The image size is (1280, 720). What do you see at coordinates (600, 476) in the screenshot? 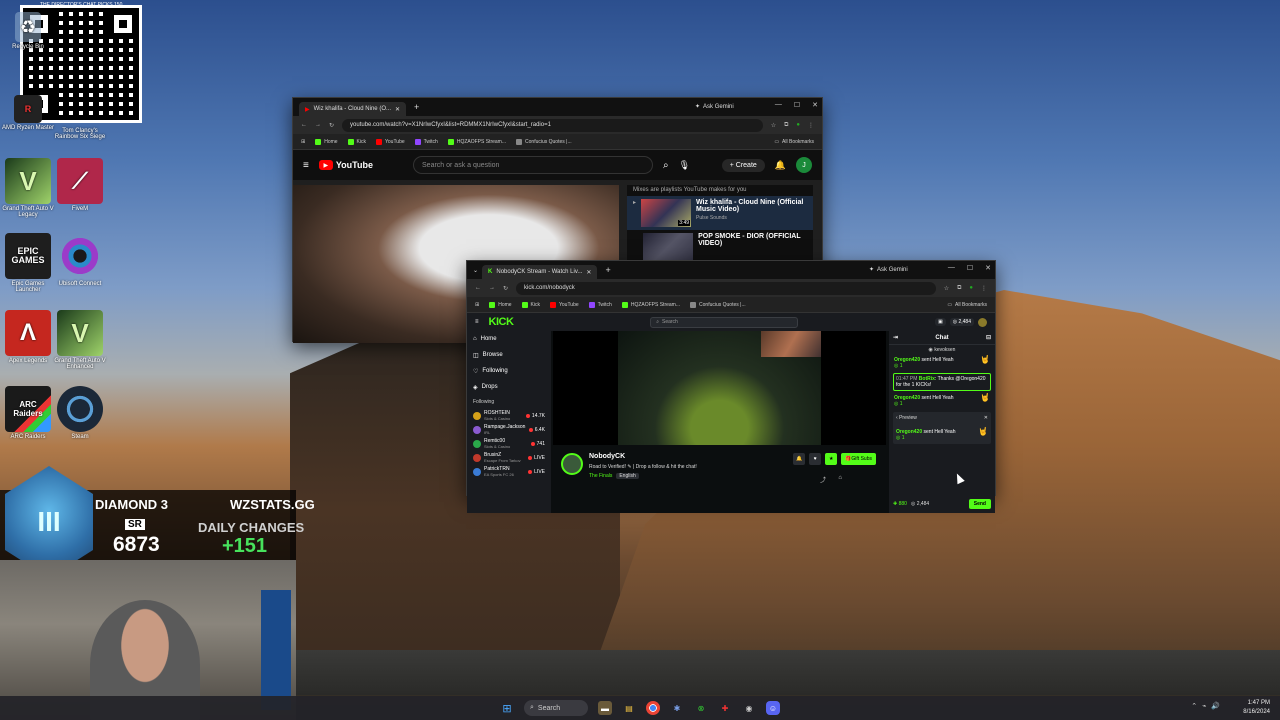
I see `game-link: The Finals` at bounding box center [600, 476].